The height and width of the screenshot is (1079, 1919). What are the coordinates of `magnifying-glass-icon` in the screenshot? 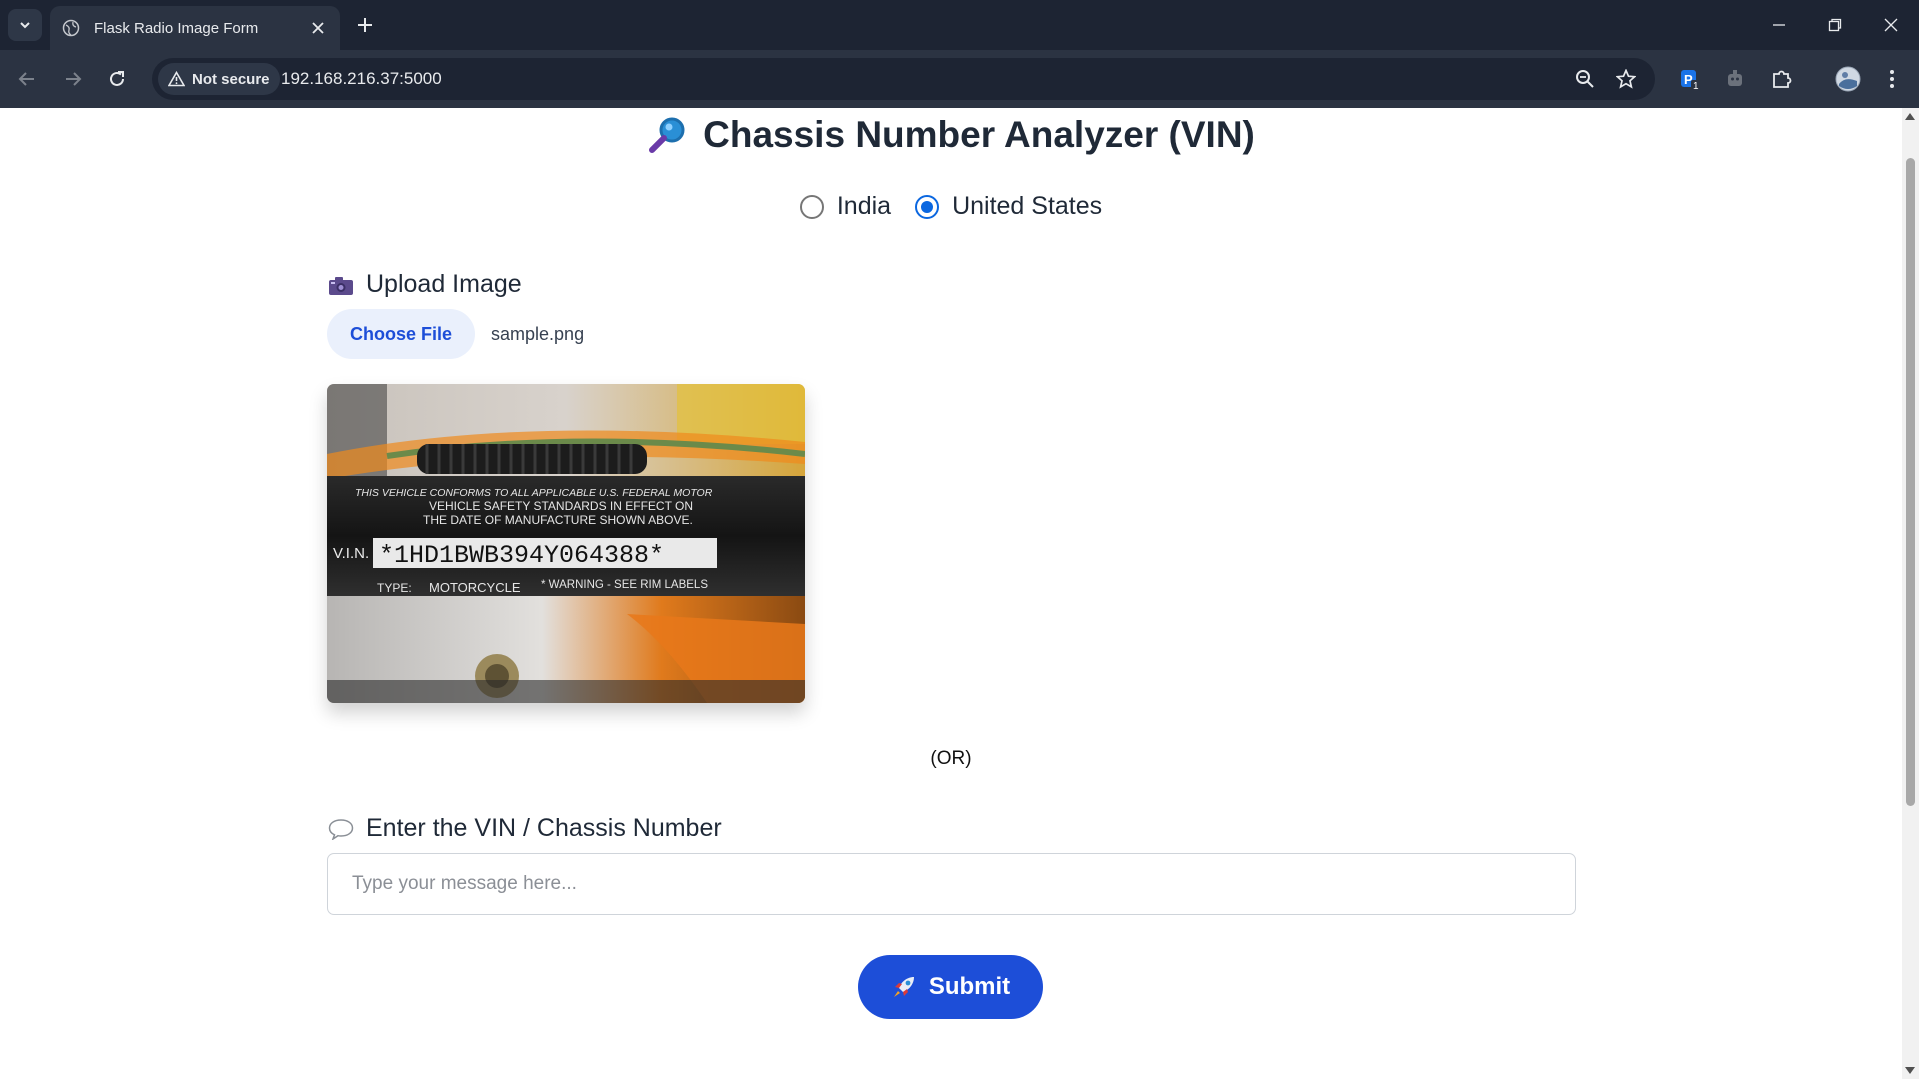 It's located at (667, 135).